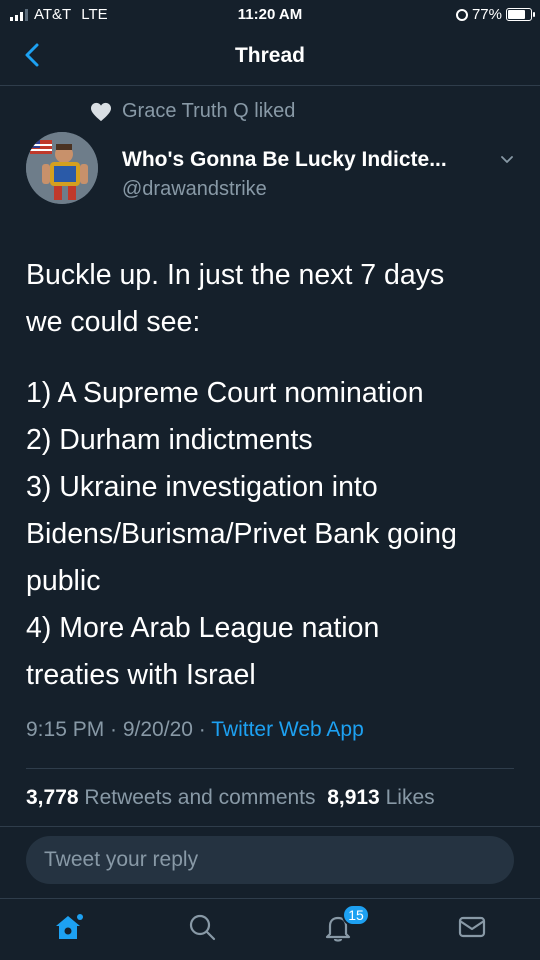  What do you see at coordinates (235, 275) in the screenshot?
I see `tweet-line: Buckle up. In just the next 7 days` at bounding box center [235, 275].